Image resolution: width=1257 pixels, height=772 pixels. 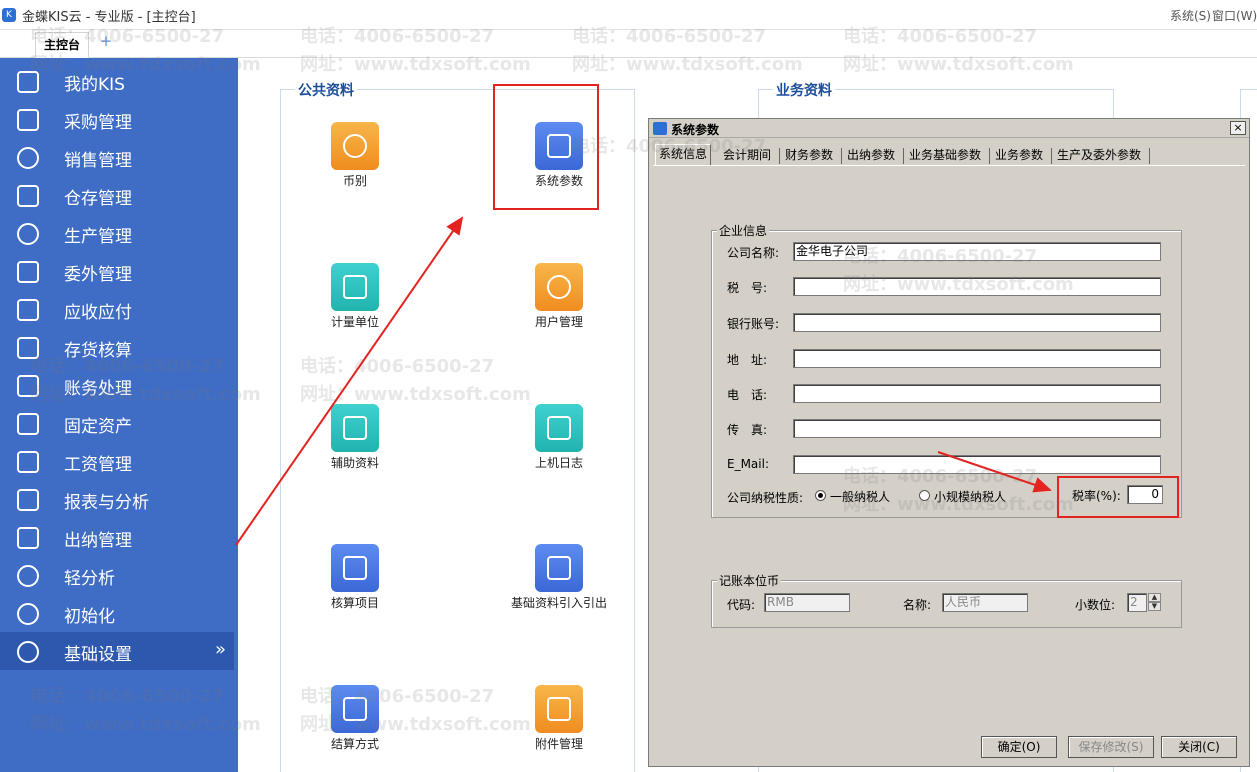 I want to click on sidebar-item-outsourcing: 委外管理, so click(x=117, y=271).